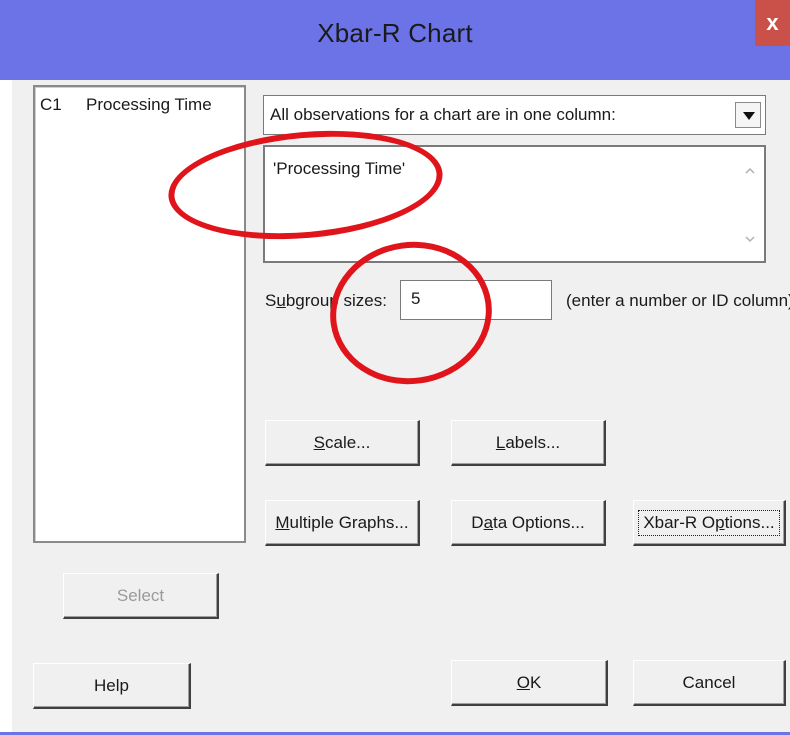 This screenshot has width=790, height=735. Describe the element at coordinates (6, 407) in the screenshot. I see `window-left-edge` at that location.